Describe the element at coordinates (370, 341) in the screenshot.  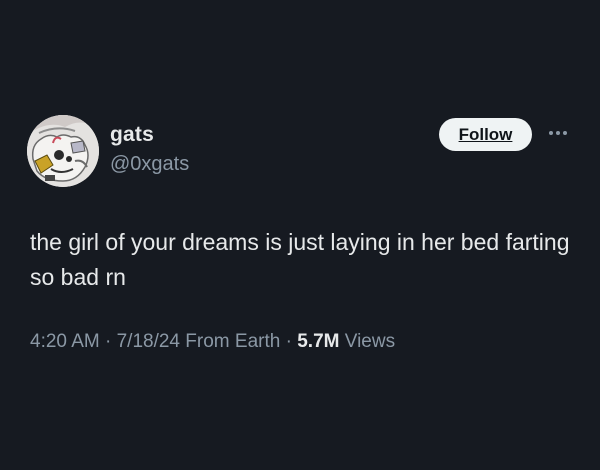
I see `views-label: Views` at that location.